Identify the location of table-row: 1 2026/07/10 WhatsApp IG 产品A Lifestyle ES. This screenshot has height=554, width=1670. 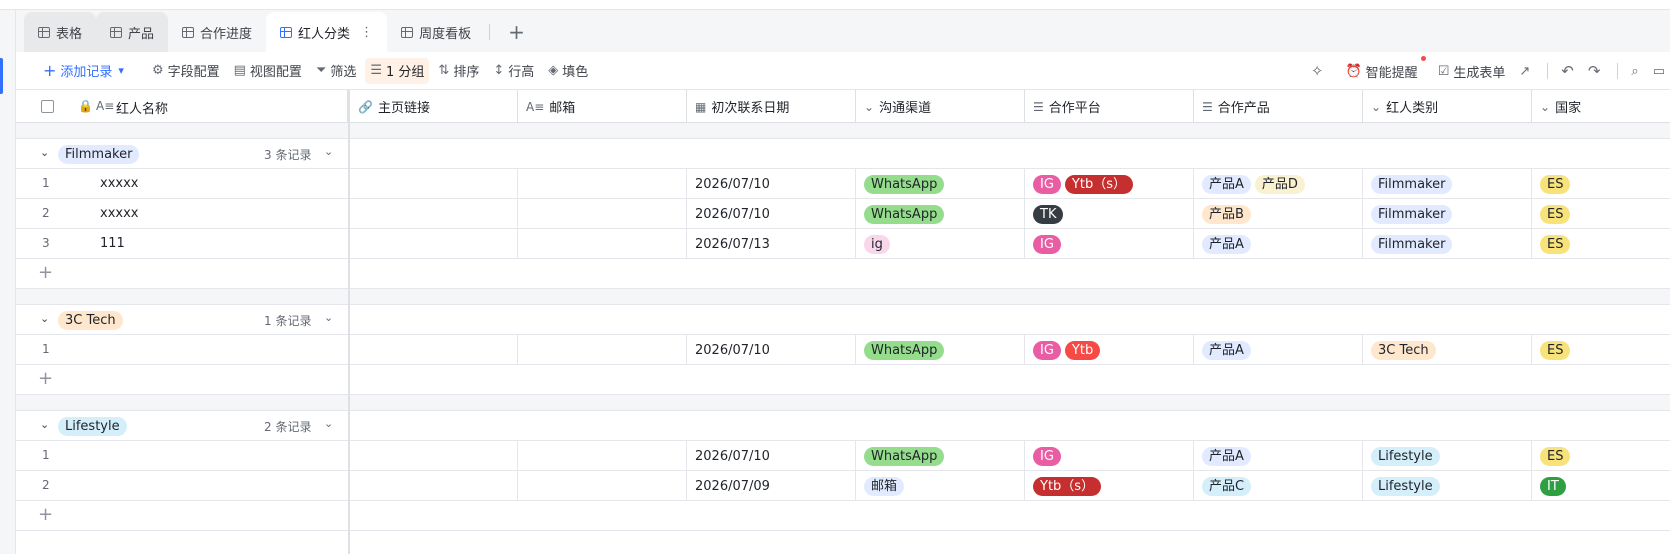
(843, 456).